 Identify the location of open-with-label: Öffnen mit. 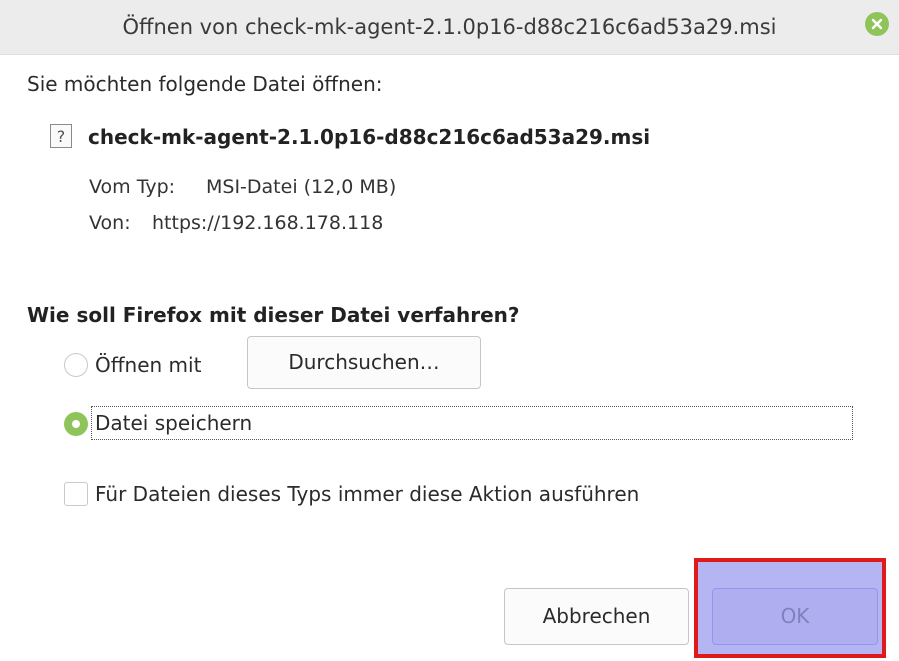
(148, 365).